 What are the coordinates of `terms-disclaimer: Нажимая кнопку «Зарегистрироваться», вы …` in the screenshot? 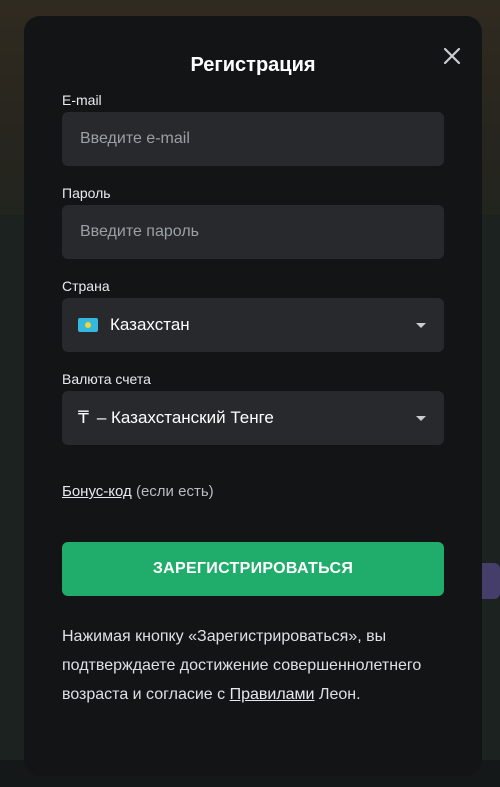 It's located at (257, 665).